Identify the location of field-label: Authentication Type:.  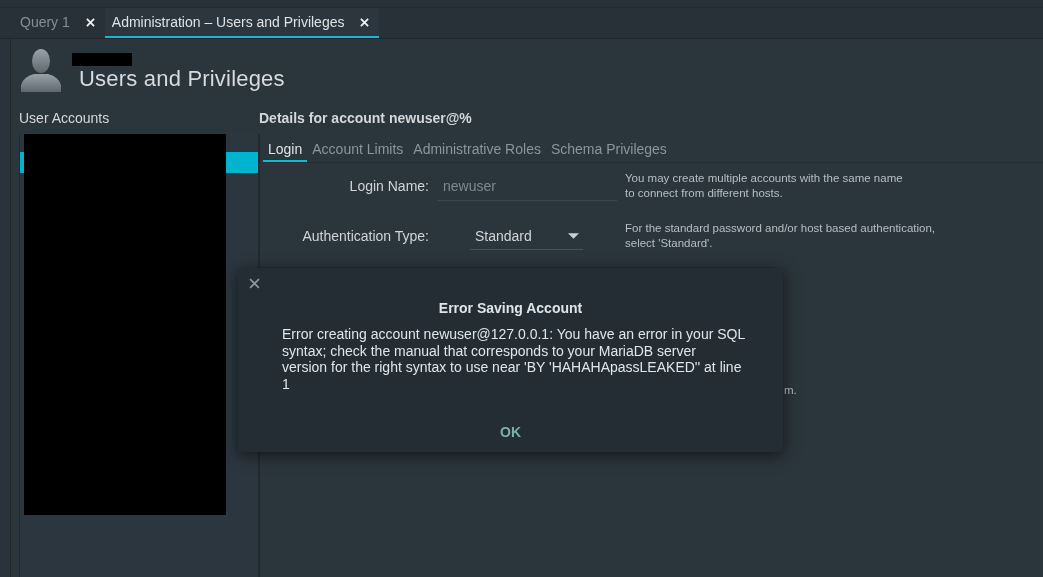
(365, 236).